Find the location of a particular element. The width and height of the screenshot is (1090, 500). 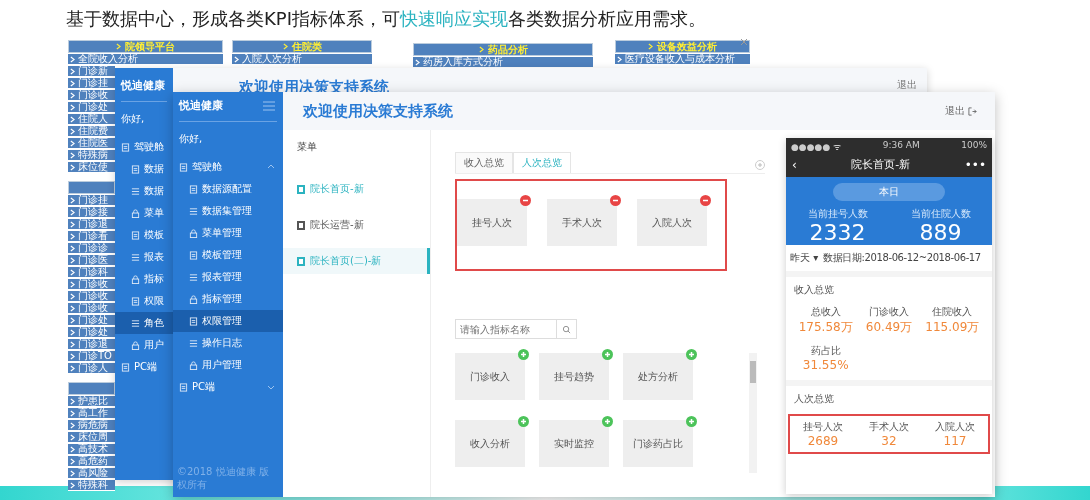

menu-item: 门诊医 is located at coordinates (91, 260).